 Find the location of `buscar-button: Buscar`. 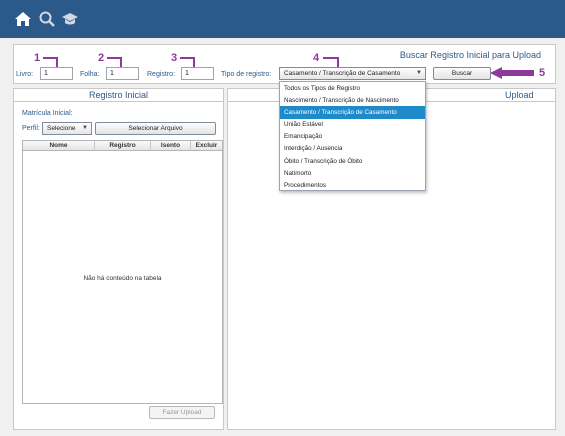

buscar-button: Buscar is located at coordinates (462, 73).